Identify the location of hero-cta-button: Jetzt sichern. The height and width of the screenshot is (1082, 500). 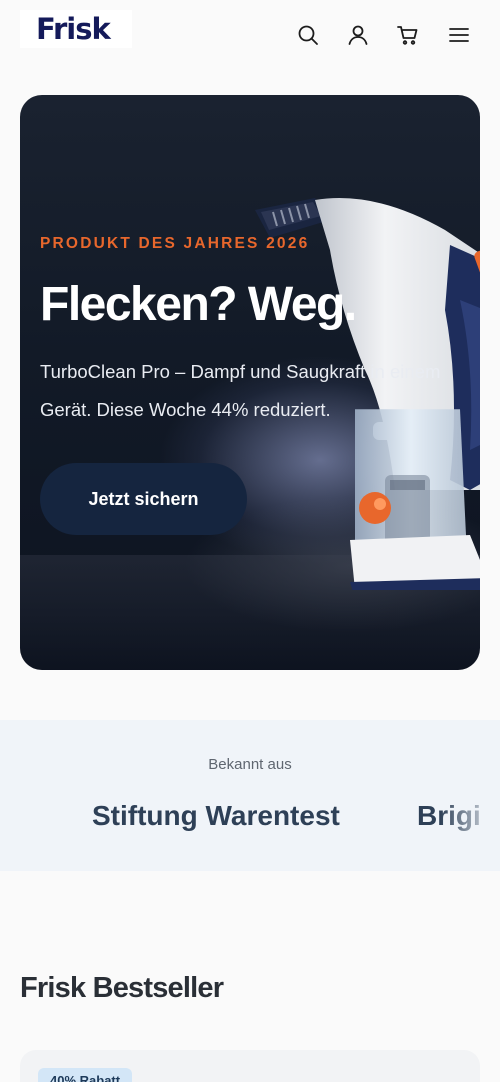
(143, 499).